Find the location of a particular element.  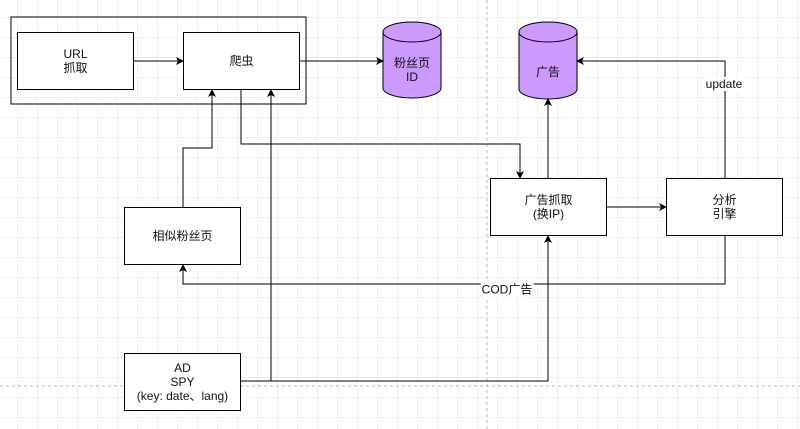

similar-fan-pages-label: 相似粉丝页 is located at coordinates (182, 236).